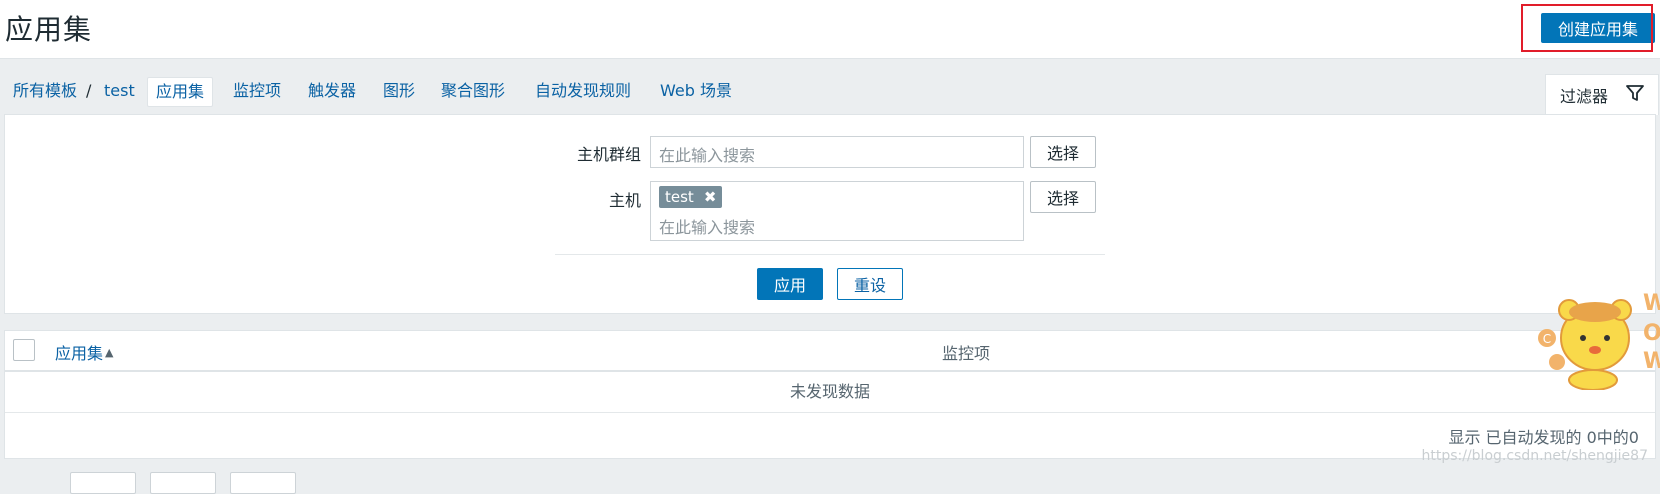  I want to click on create-application-button: 创建应用集, so click(1598, 28).